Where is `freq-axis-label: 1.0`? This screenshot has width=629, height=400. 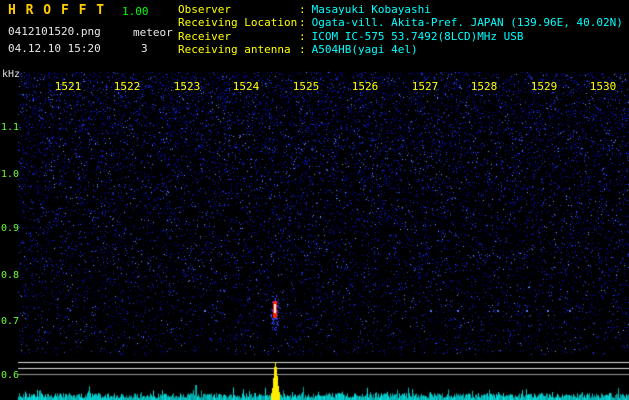 freq-axis-label: 1.0 is located at coordinates (10, 174).